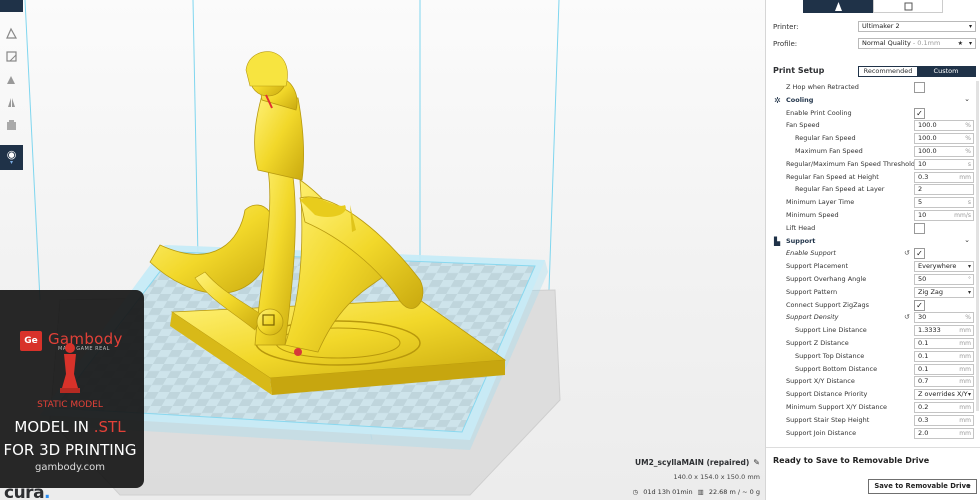  What do you see at coordinates (801, 240) in the screenshot?
I see `setting-label: Support` at bounding box center [801, 240].